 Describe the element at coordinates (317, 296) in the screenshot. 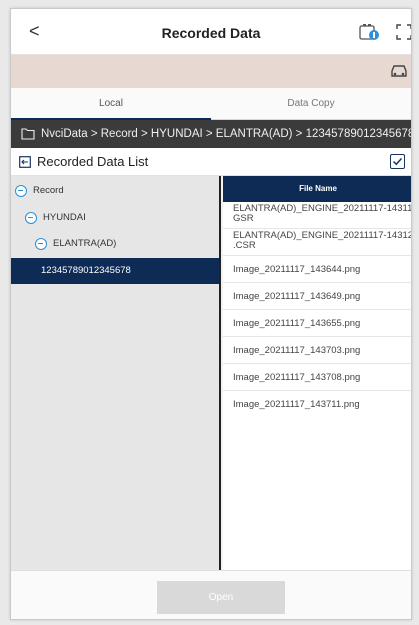

I see `file-row: Image_20211117_143649.png` at that location.